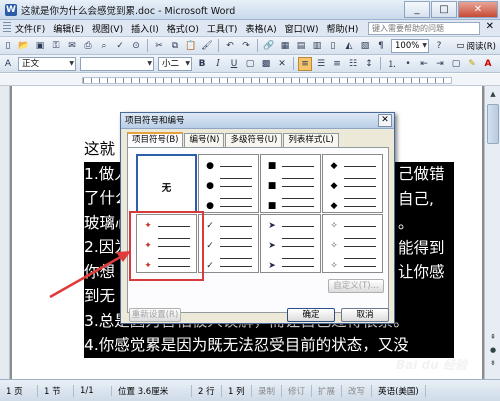 The image size is (500, 401). Describe the element at coordinates (24, 46) in the screenshot. I see `open-folder-icon: 📂` at that location.